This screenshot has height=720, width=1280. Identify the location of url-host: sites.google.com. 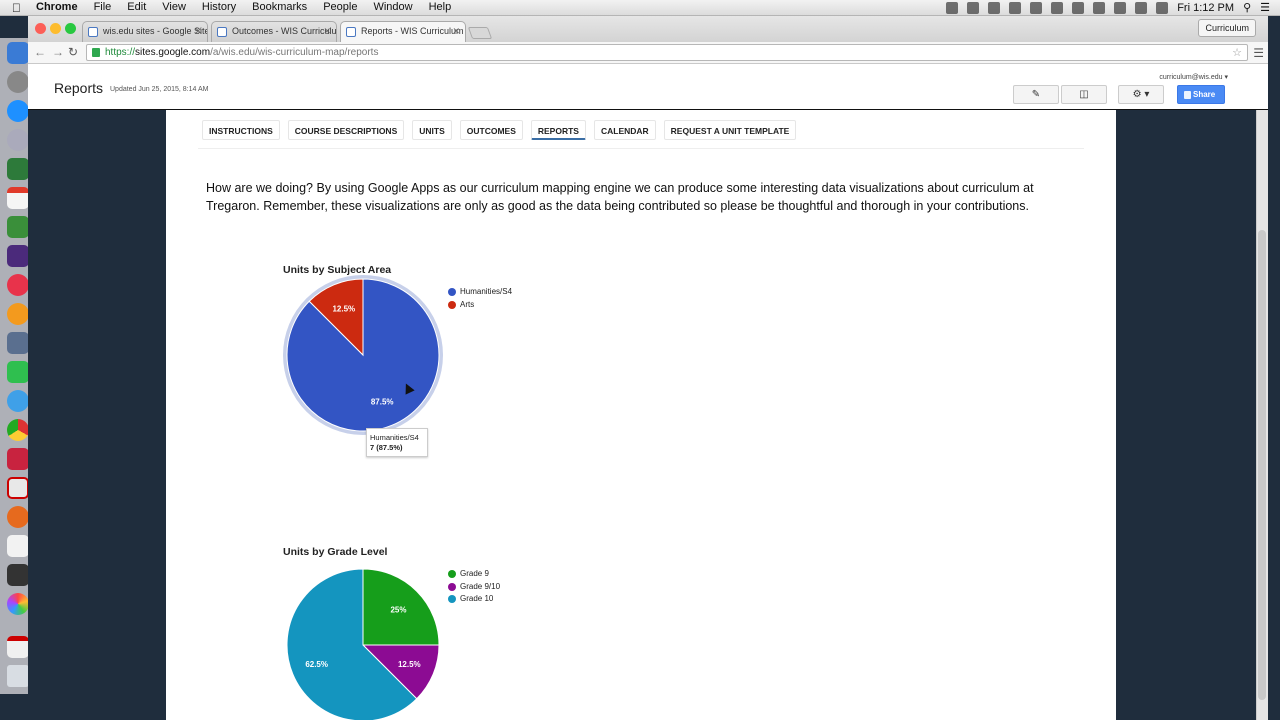
(173, 52).